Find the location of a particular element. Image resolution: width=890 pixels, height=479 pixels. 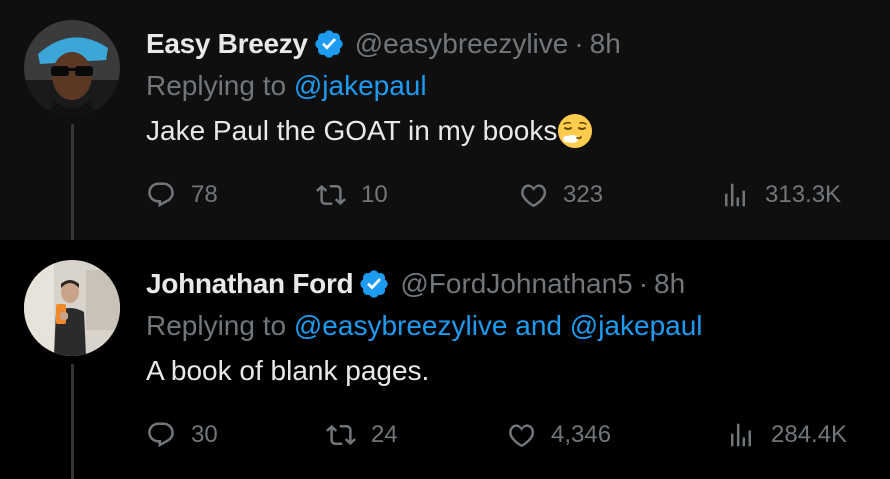

views-count: 313.3K is located at coordinates (803, 194).